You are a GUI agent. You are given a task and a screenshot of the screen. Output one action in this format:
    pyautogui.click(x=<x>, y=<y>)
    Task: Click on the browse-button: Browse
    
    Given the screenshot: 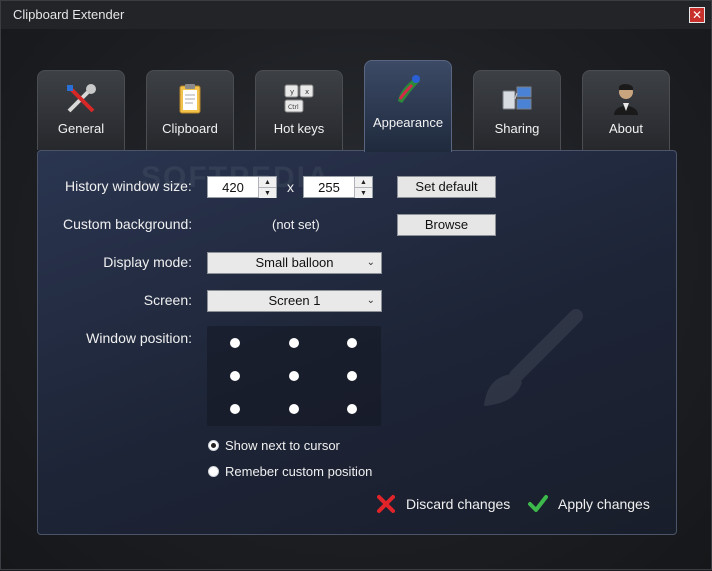 What is the action you would take?
    pyautogui.click(x=446, y=225)
    